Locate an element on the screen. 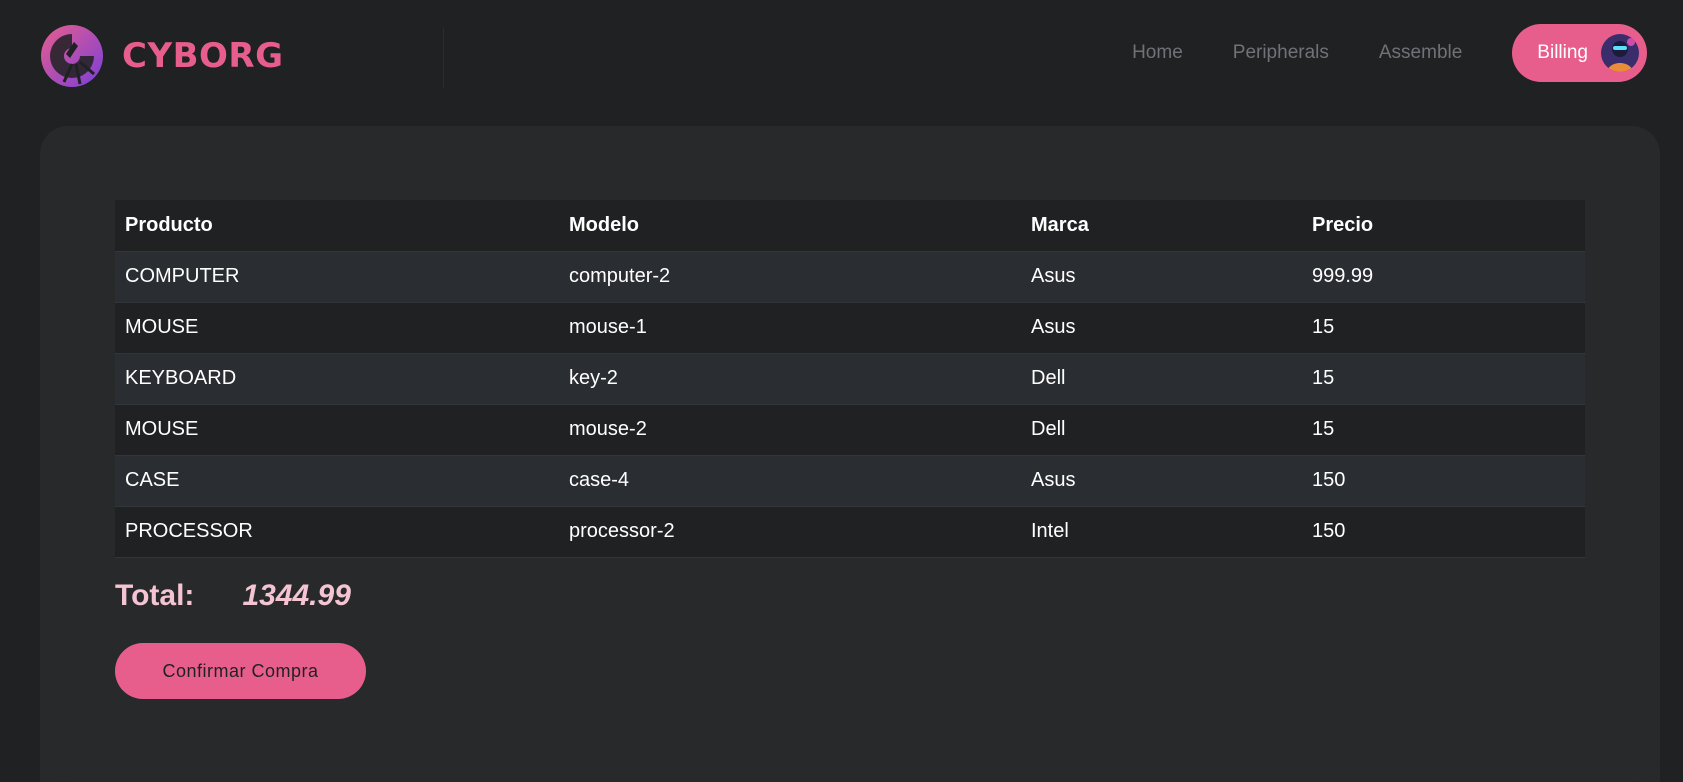 This screenshot has width=1683, height=782. logo: CYBORG is located at coordinates (161, 56).